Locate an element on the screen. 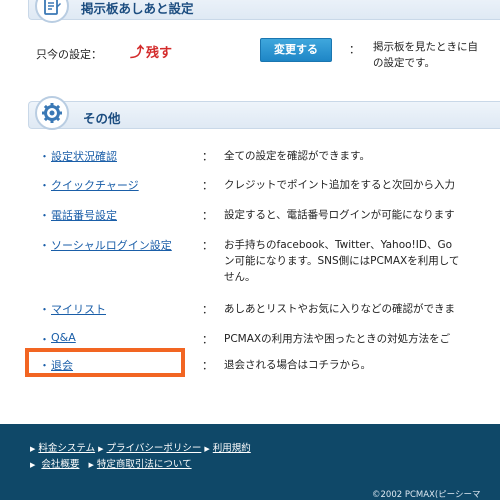  section-header-footprint: 掲示板あしあと設定 is located at coordinates (264, 11).